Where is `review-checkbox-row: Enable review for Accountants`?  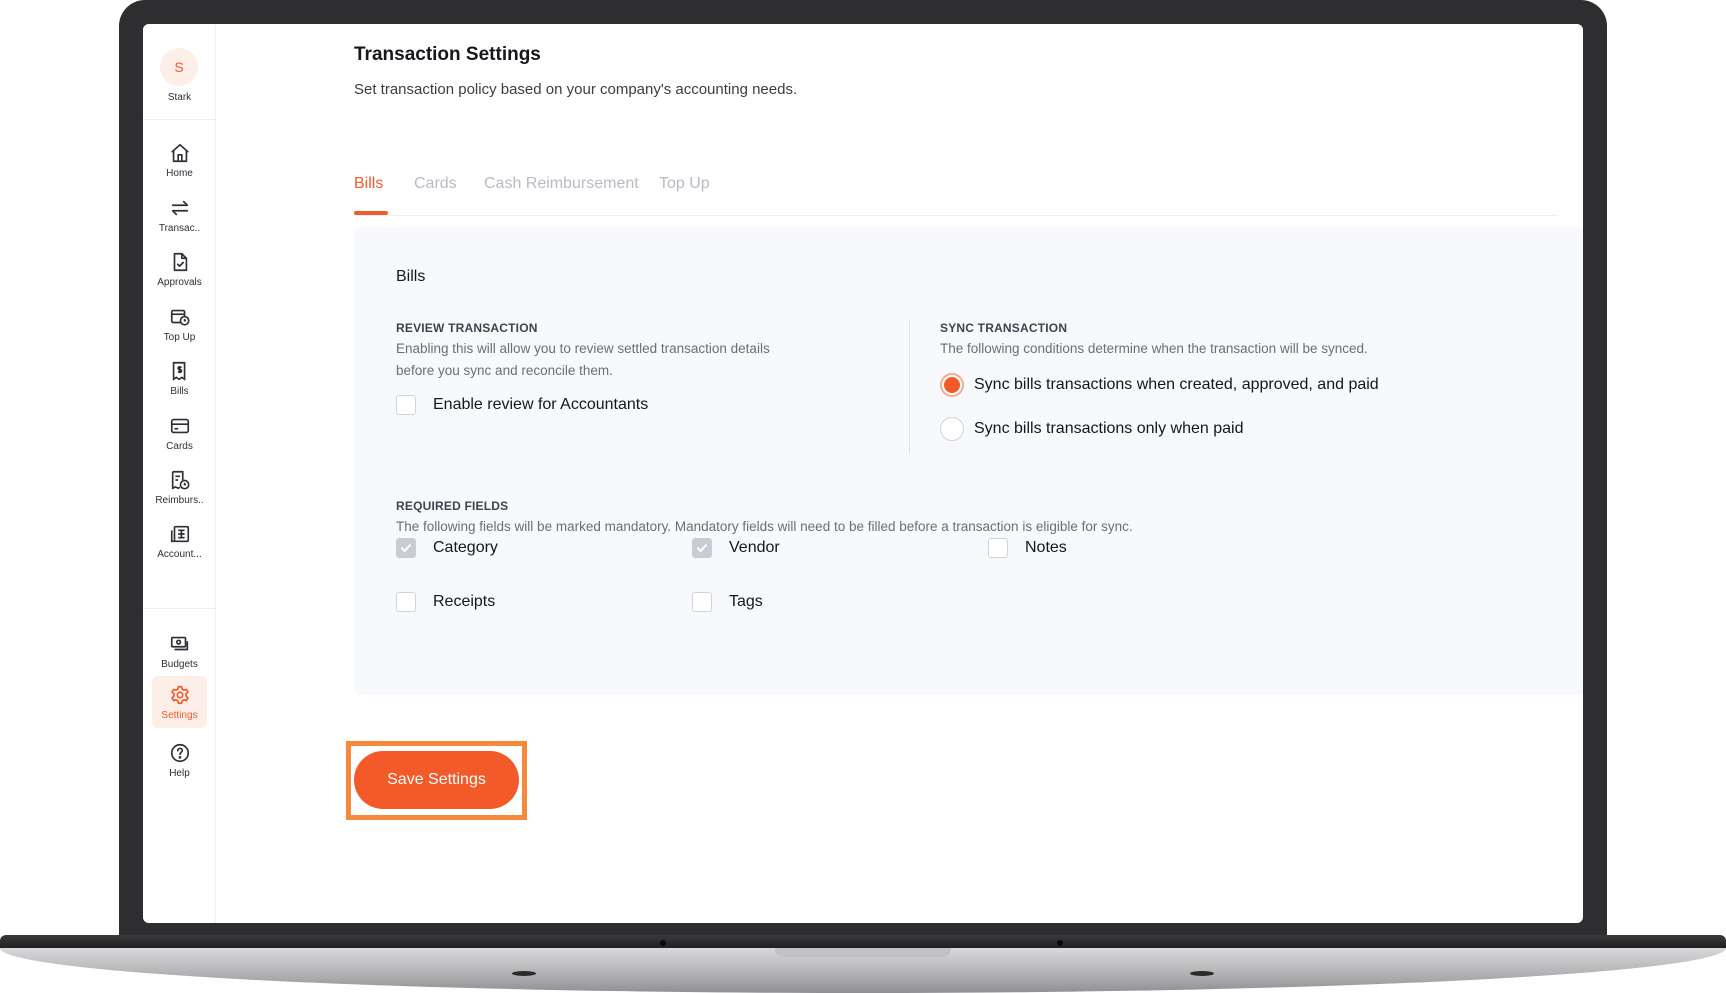 review-checkbox-row: Enable review for Accountants is located at coordinates (522, 405).